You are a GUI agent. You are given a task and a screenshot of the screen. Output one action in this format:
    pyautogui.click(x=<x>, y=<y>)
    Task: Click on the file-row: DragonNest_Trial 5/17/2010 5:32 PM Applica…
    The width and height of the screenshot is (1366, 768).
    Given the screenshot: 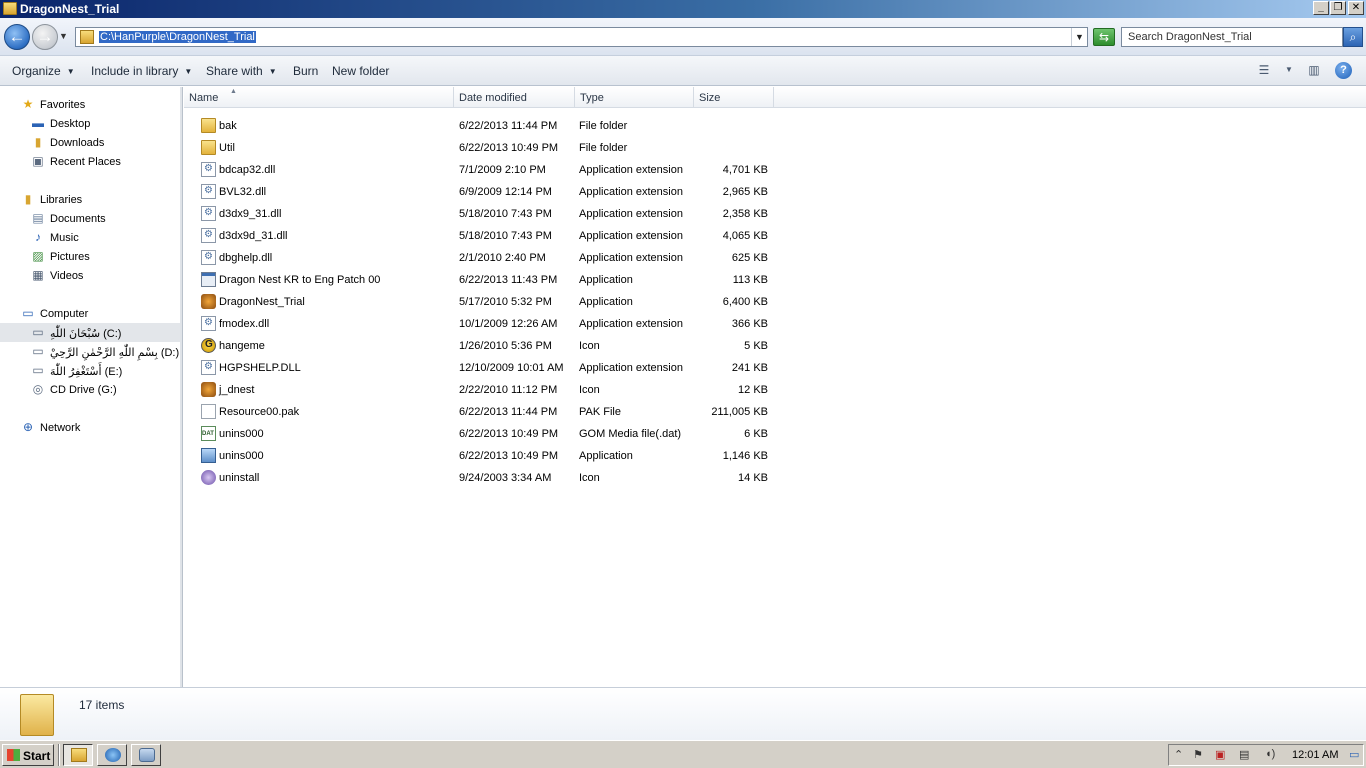 What is the action you would take?
    pyautogui.click(x=484, y=302)
    